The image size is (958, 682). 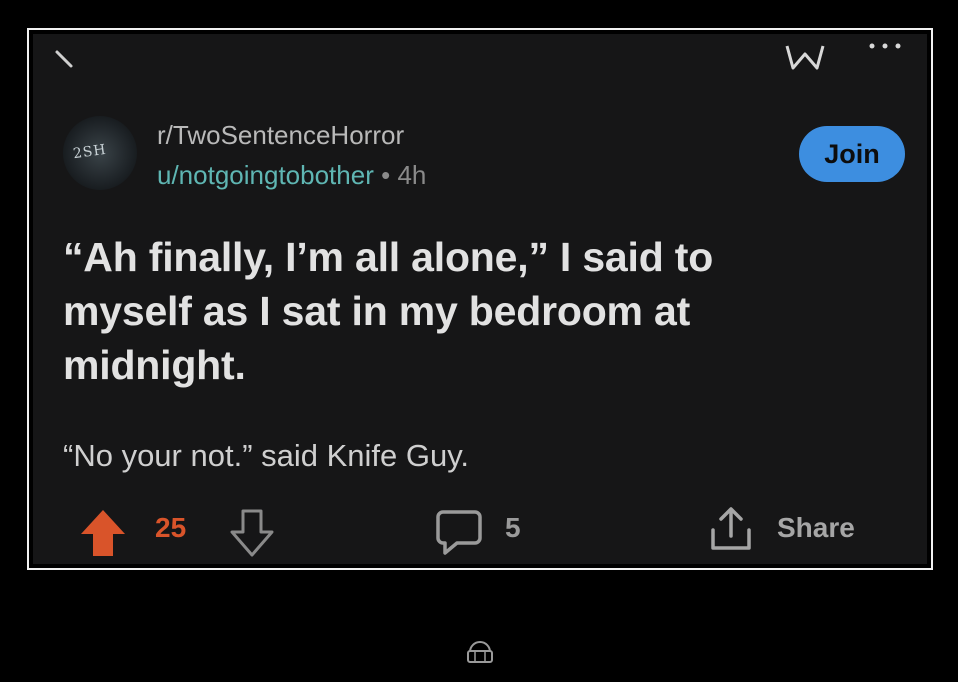 What do you see at coordinates (266, 455) in the screenshot?
I see `post-body: “No your not.” said Knife Guy.` at bounding box center [266, 455].